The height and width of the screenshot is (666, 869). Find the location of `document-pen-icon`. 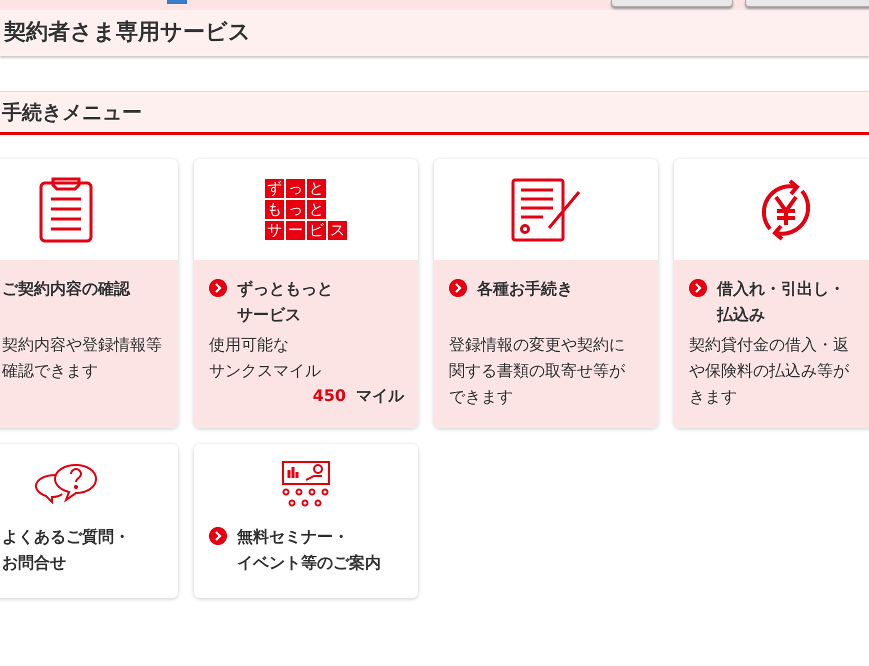

document-pen-icon is located at coordinates (546, 210).